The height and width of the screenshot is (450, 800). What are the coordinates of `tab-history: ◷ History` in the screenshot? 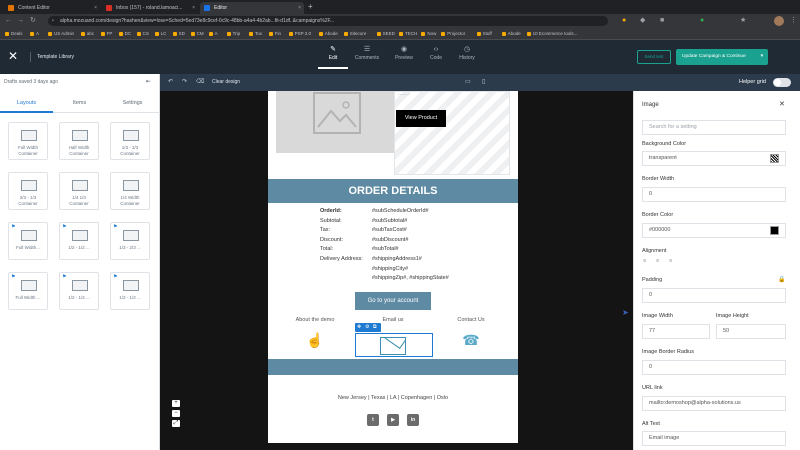 It's located at (467, 57).